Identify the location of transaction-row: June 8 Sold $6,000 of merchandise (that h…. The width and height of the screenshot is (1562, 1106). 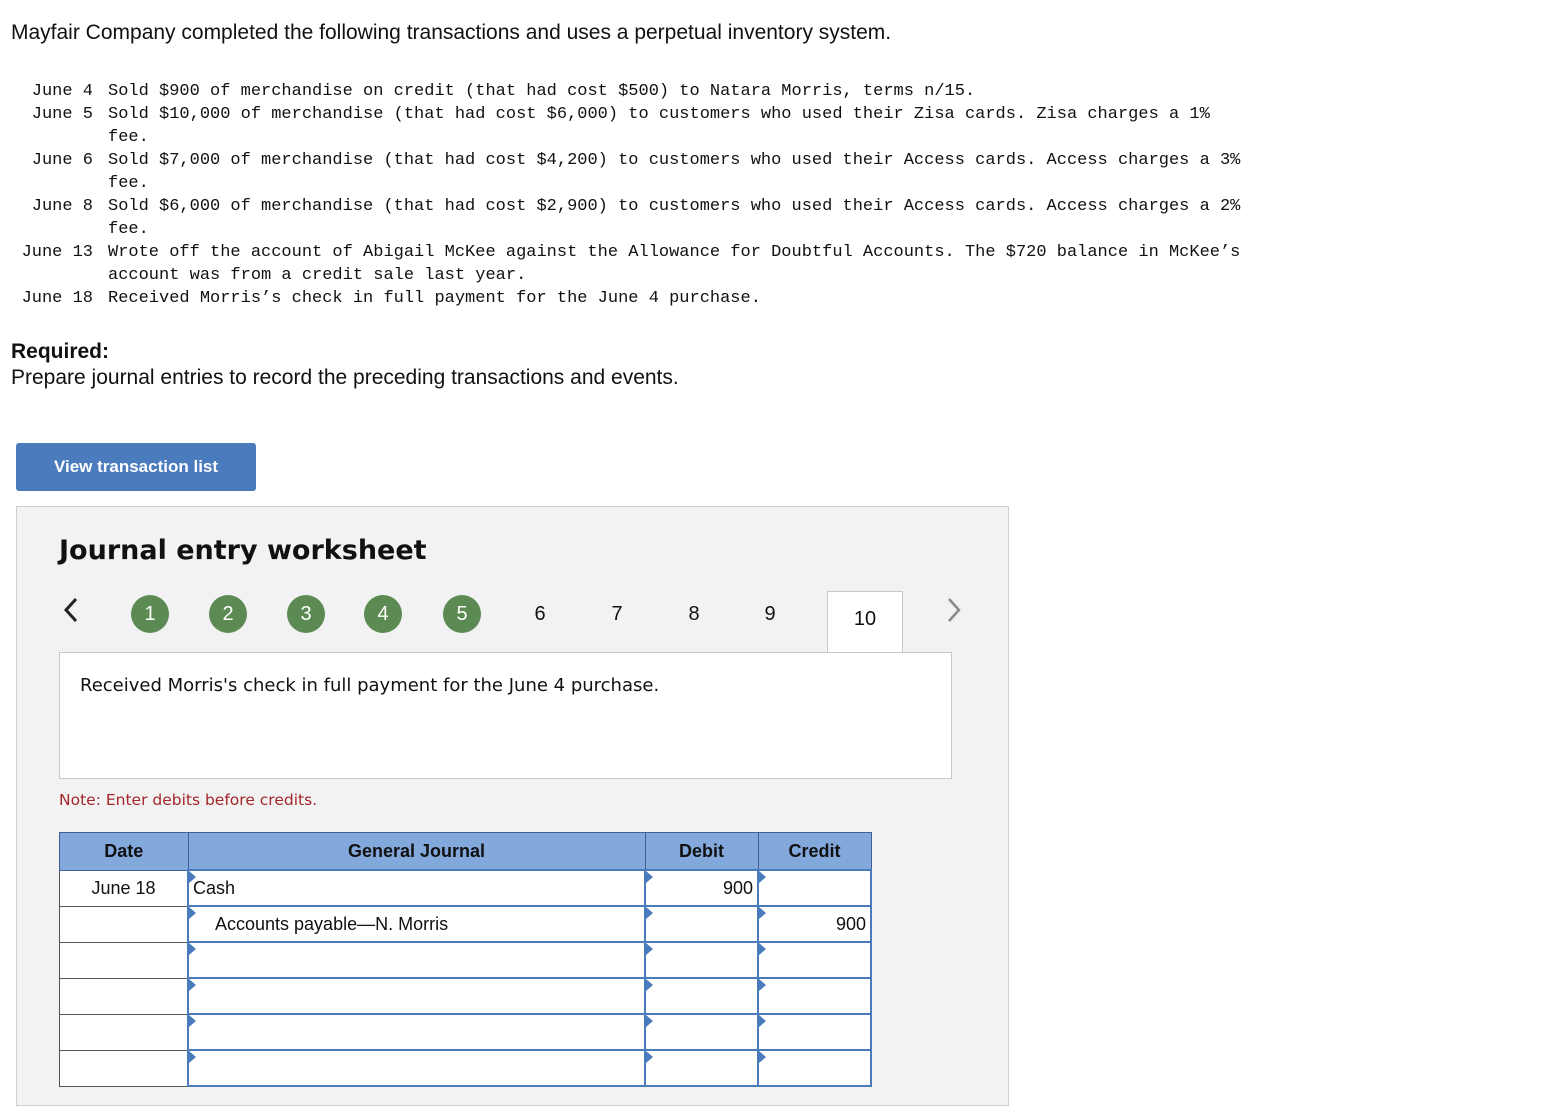
(709, 206).